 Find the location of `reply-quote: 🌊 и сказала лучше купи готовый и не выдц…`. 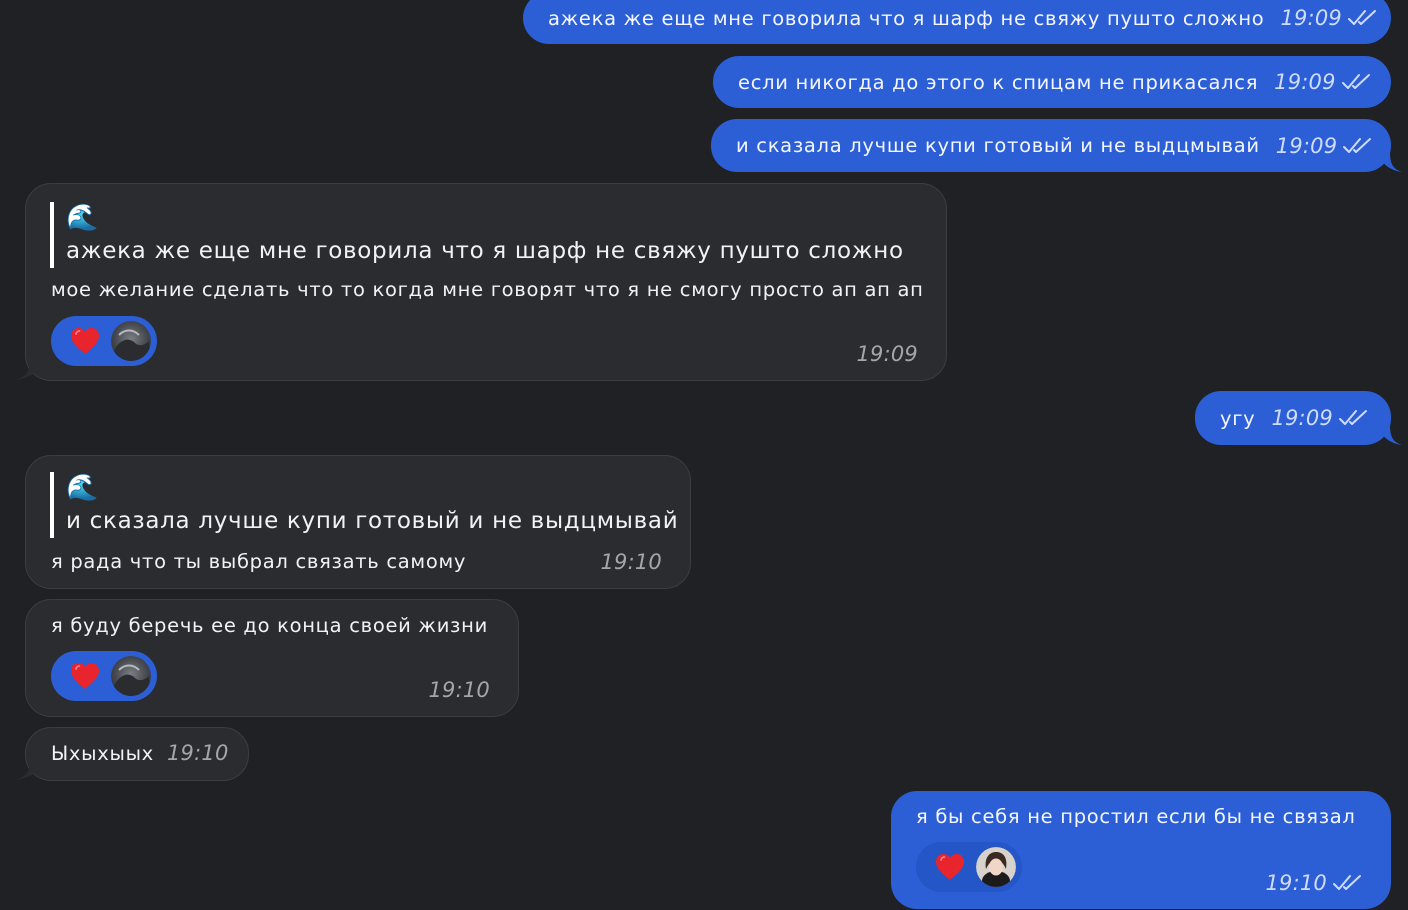

reply-quote: 🌊 и сказала лучше купи готовый и не выдц… is located at coordinates (364, 505).